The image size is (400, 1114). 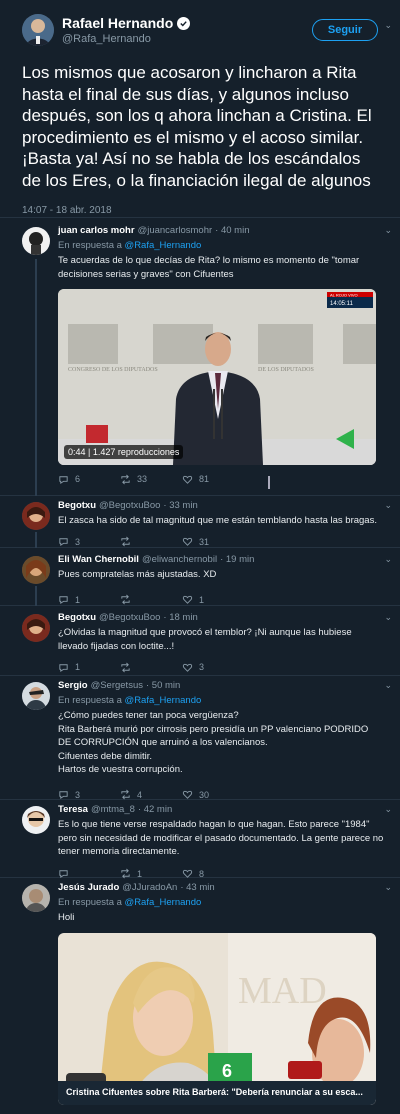 What do you see at coordinates (197, 887) in the screenshot?
I see `reply-time: · 43 min` at bounding box center [197, 887].